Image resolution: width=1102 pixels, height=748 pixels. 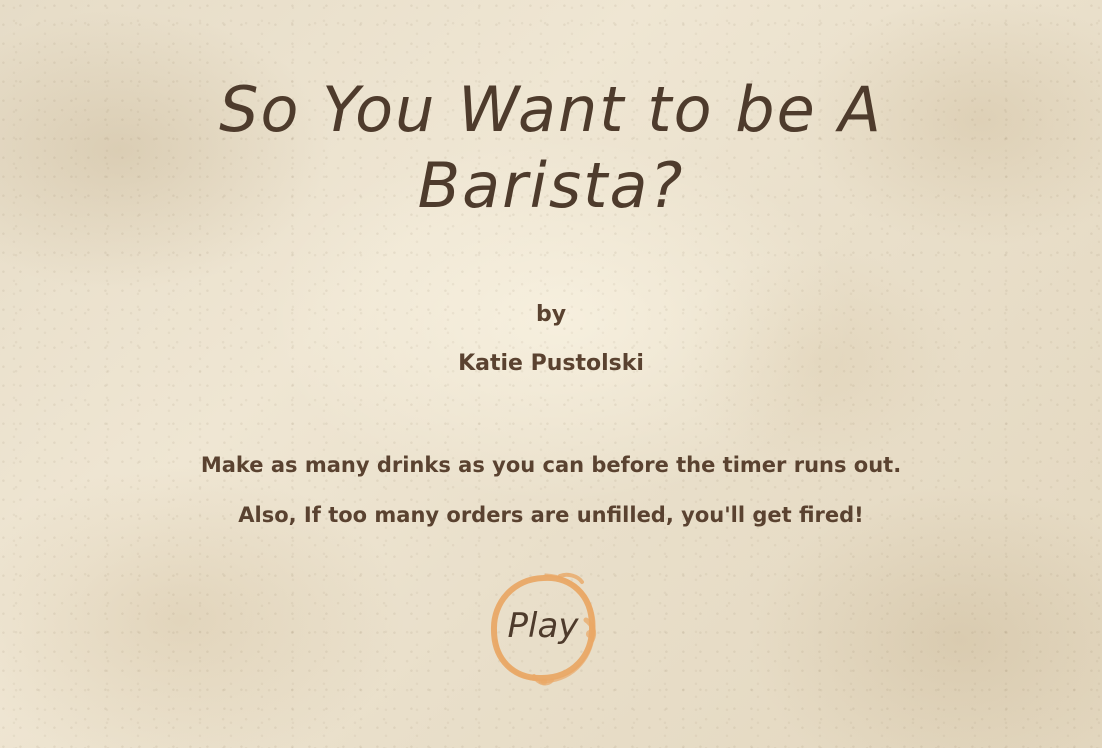 What do you see at coordinates (551, 147) in the screenshot?
I see `game-title: So You Want to be A Barista?` at bounding box center [551, 147].